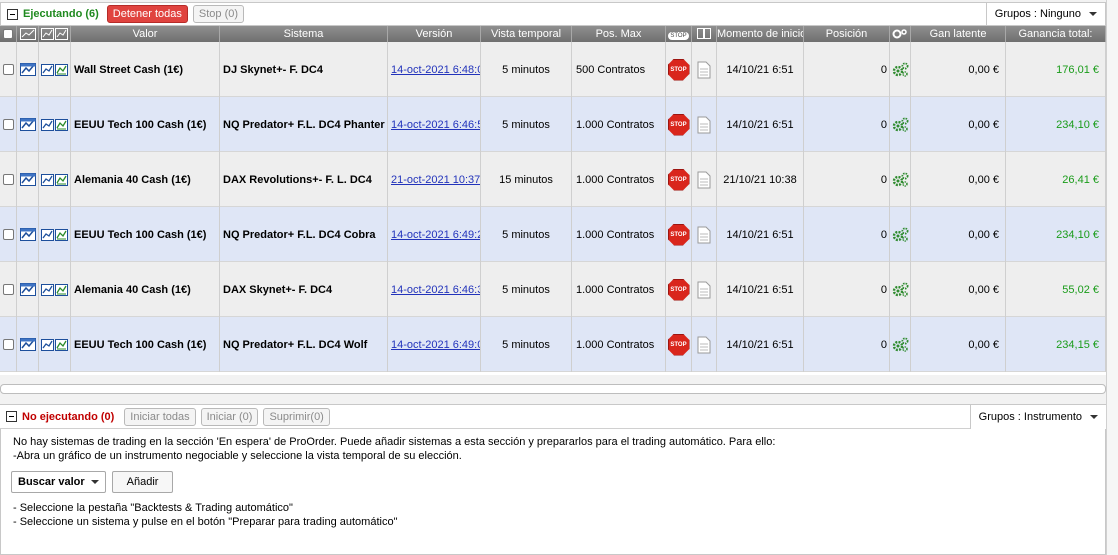  I want to click on version-link-text: 21-oct-2021 10:37:, so click(435, 180).